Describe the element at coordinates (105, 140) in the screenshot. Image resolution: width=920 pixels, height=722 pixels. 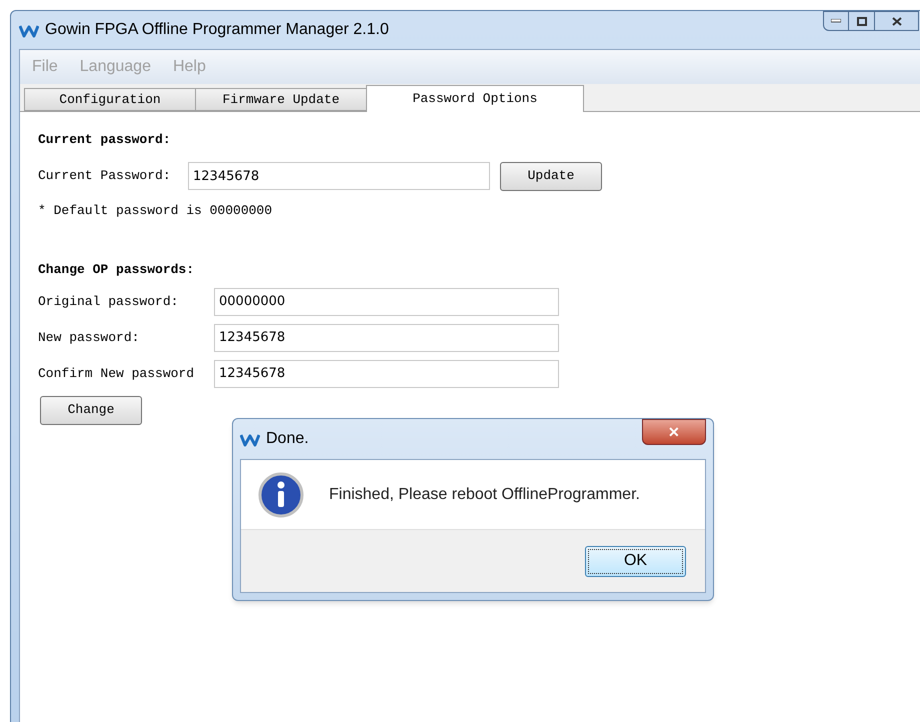
I see `section-heading: Current password:` at that location.